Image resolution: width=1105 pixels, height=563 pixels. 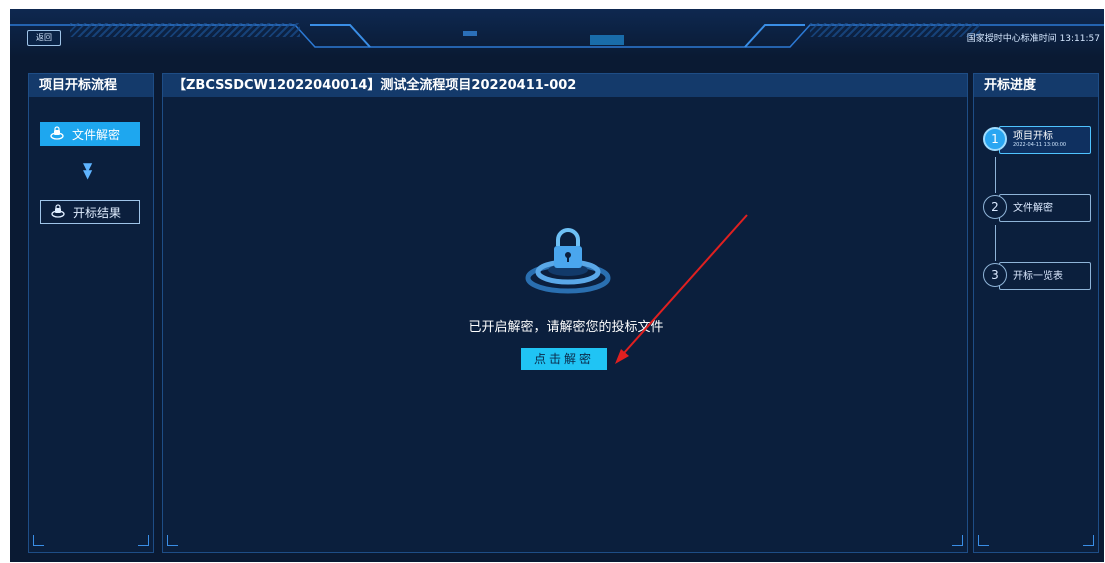 What do you see at coordinates (1040, 145) in the screenshot?
I see `step-date: 2022-04-11 13:00:00` at bounding box center [1040, 145].